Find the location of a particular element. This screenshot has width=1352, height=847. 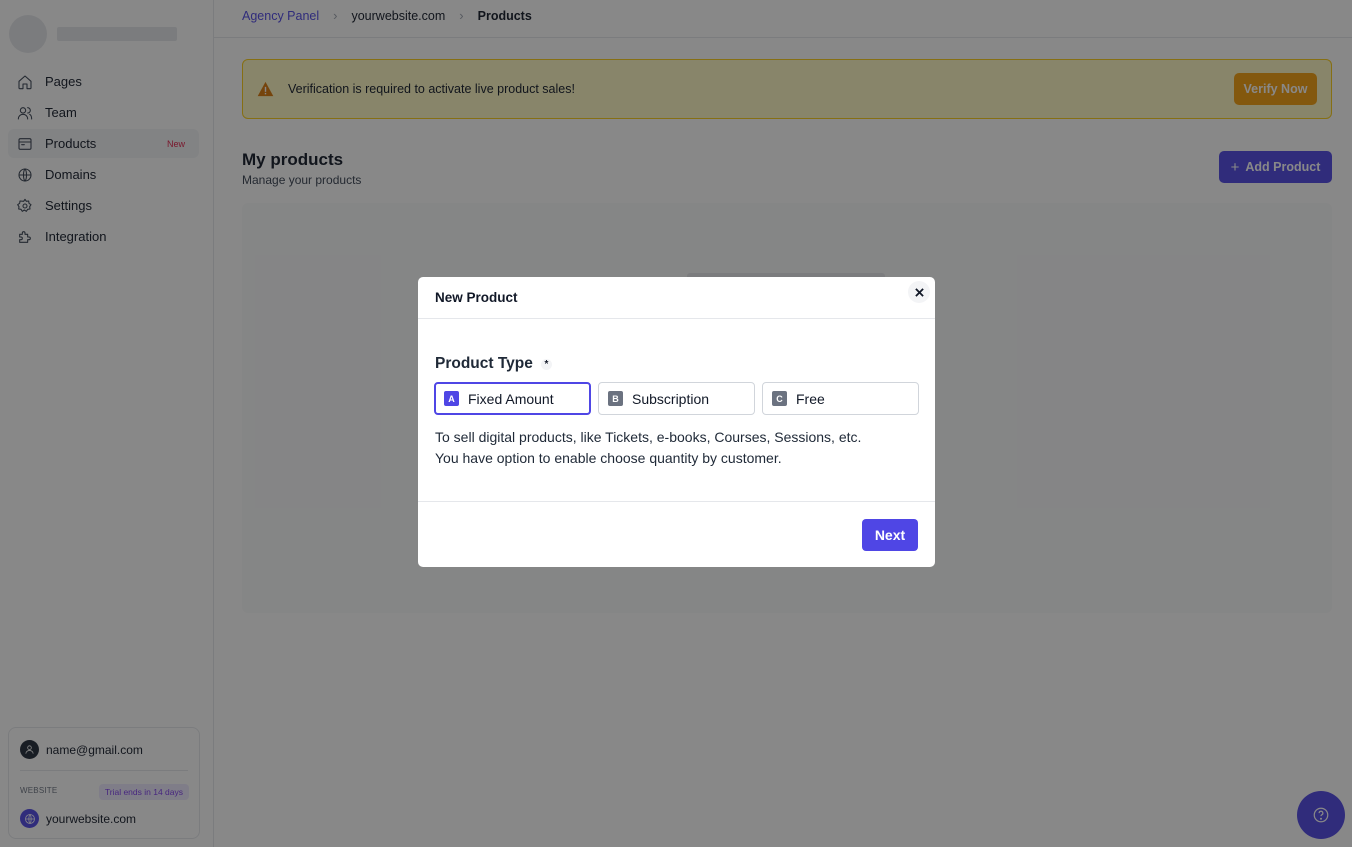

product-type-label-text: Product Type is located at coordinates (484, 363).